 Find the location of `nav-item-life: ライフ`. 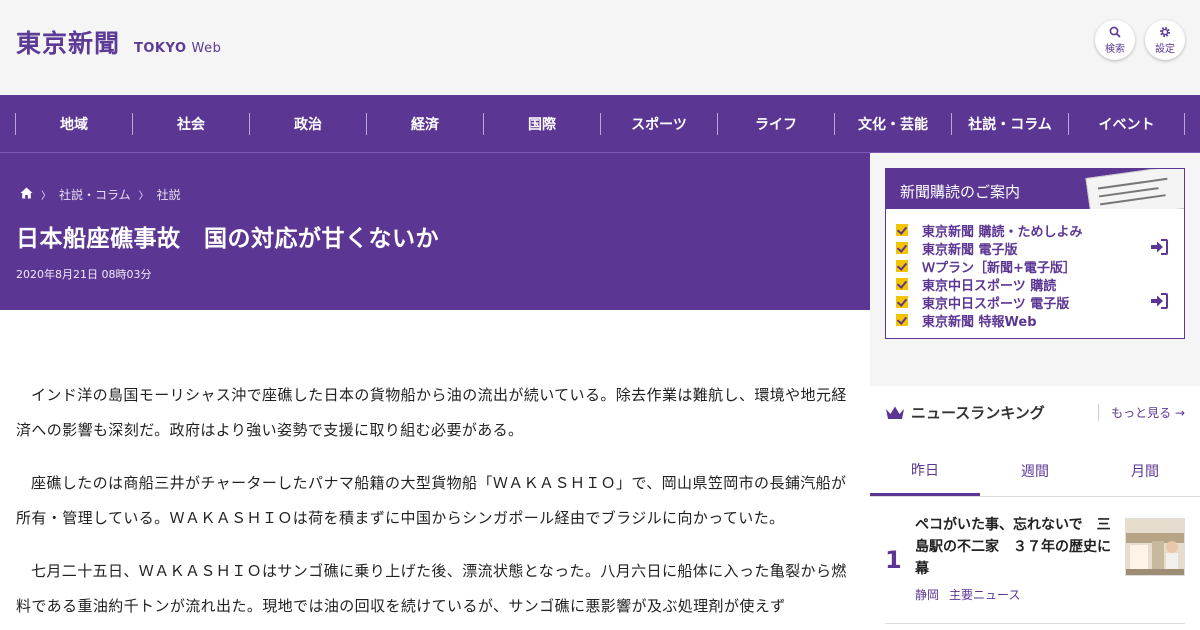

nav-item-life: ライフ is located at coordinates (775, 123).